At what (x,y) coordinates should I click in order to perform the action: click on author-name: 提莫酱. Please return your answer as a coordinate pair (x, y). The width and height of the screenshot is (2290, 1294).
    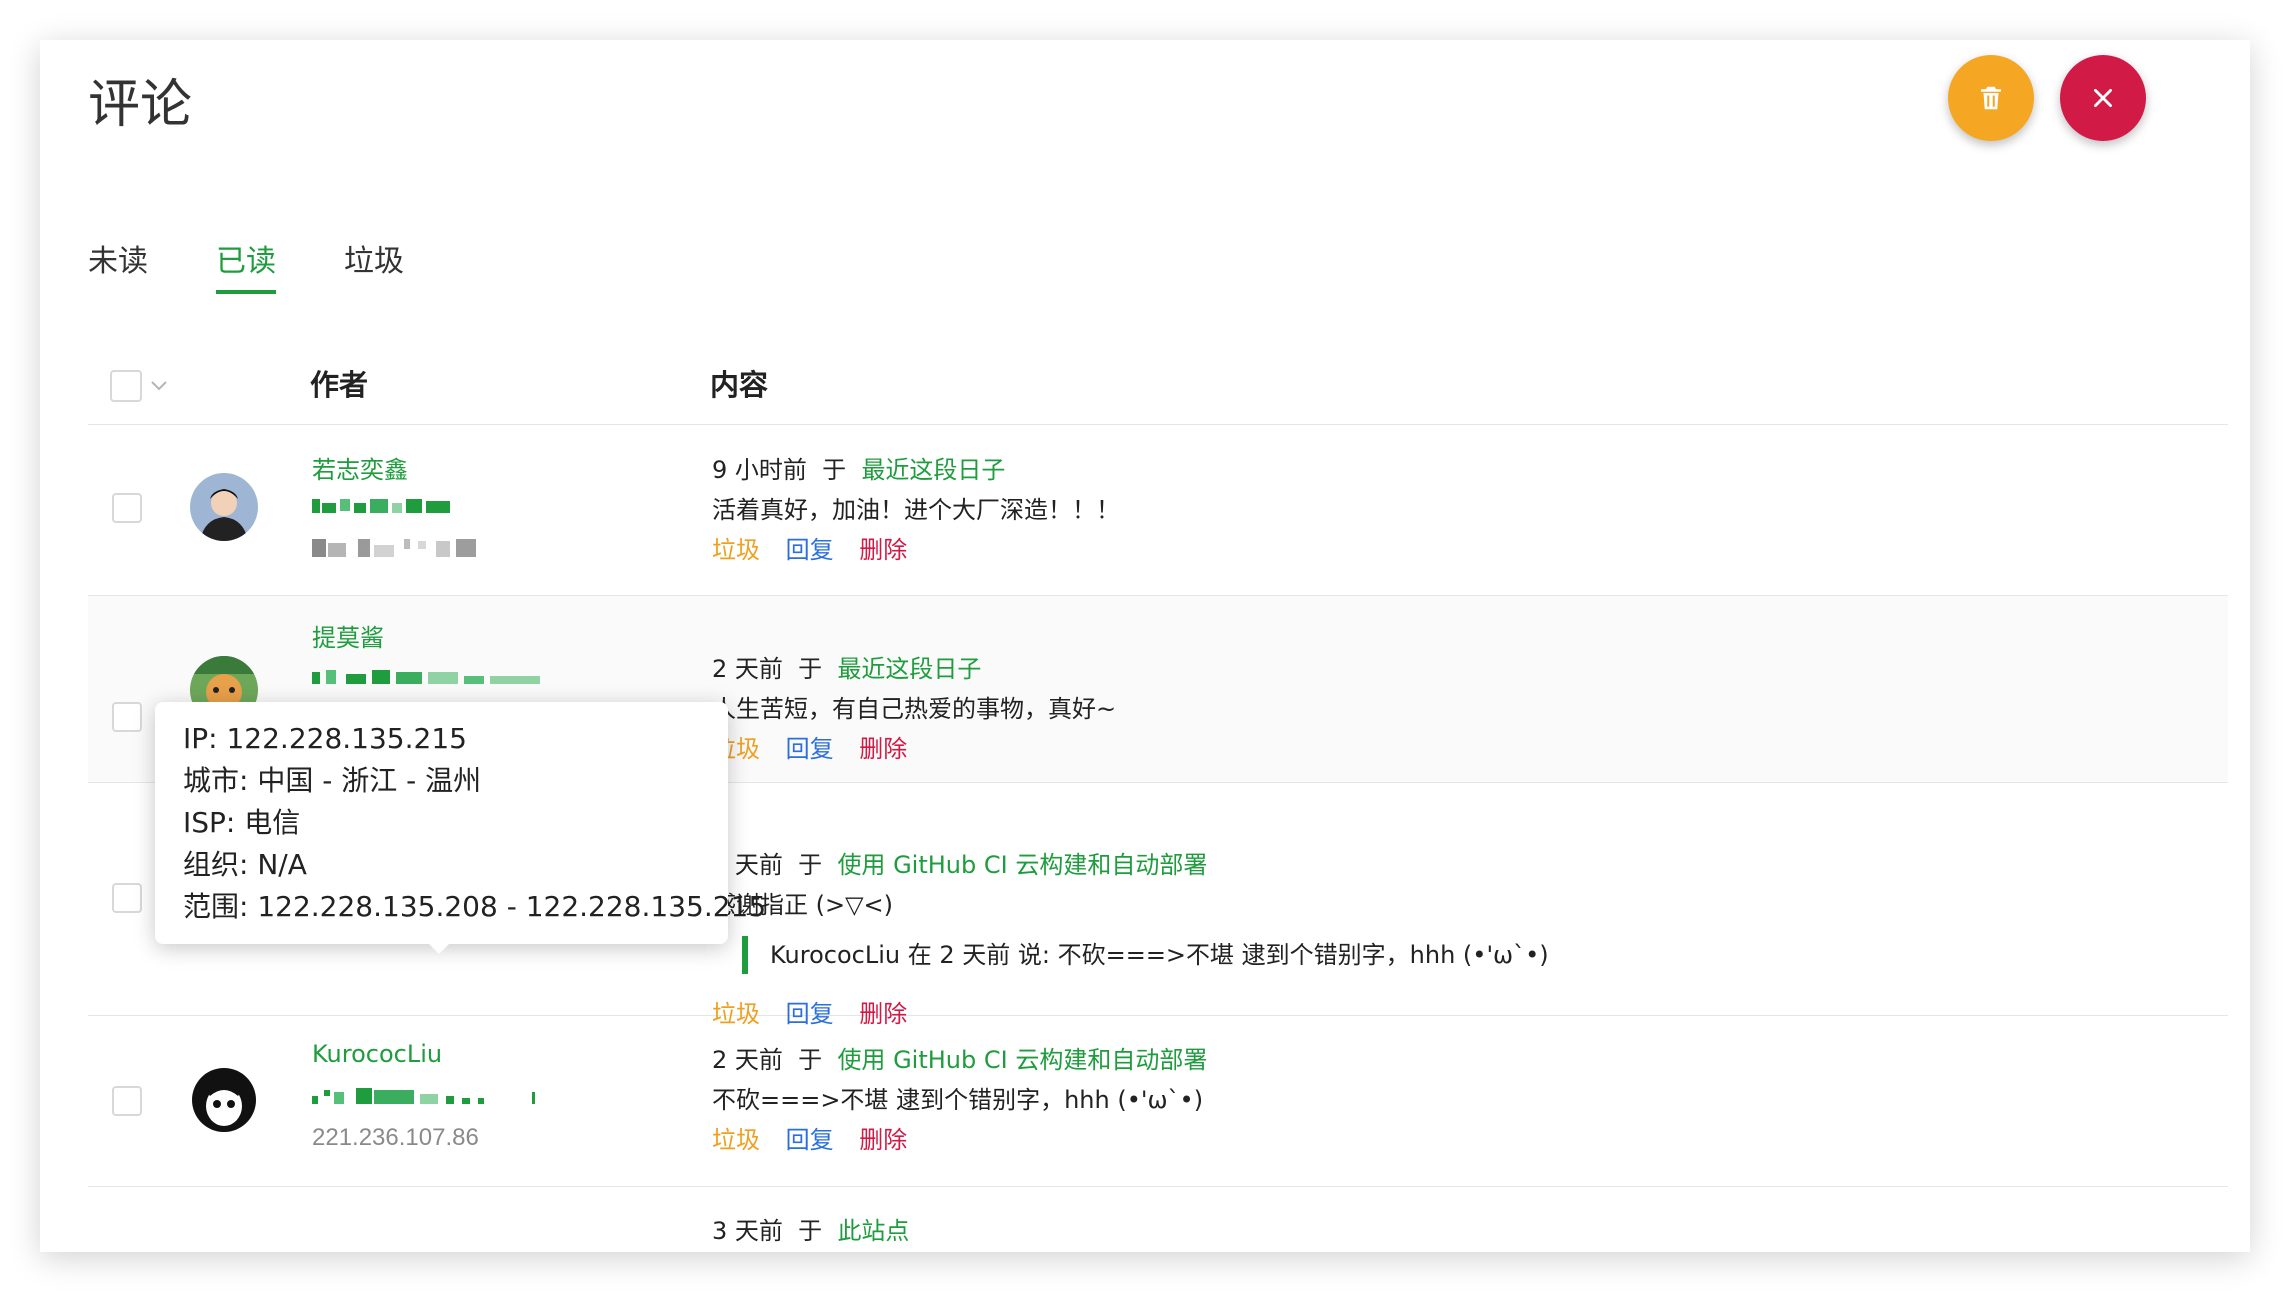
    Looking at the image, I should click on (348, 635).